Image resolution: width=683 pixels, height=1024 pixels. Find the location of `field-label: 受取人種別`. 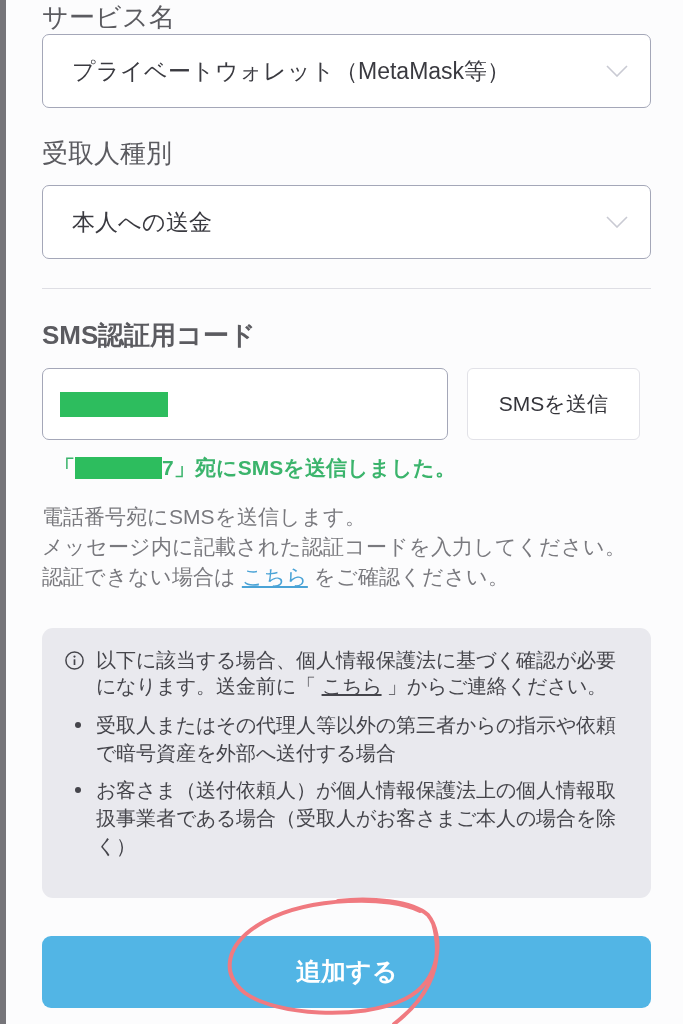

field-label: 受取人種別 is located at coordinates (107, 153).